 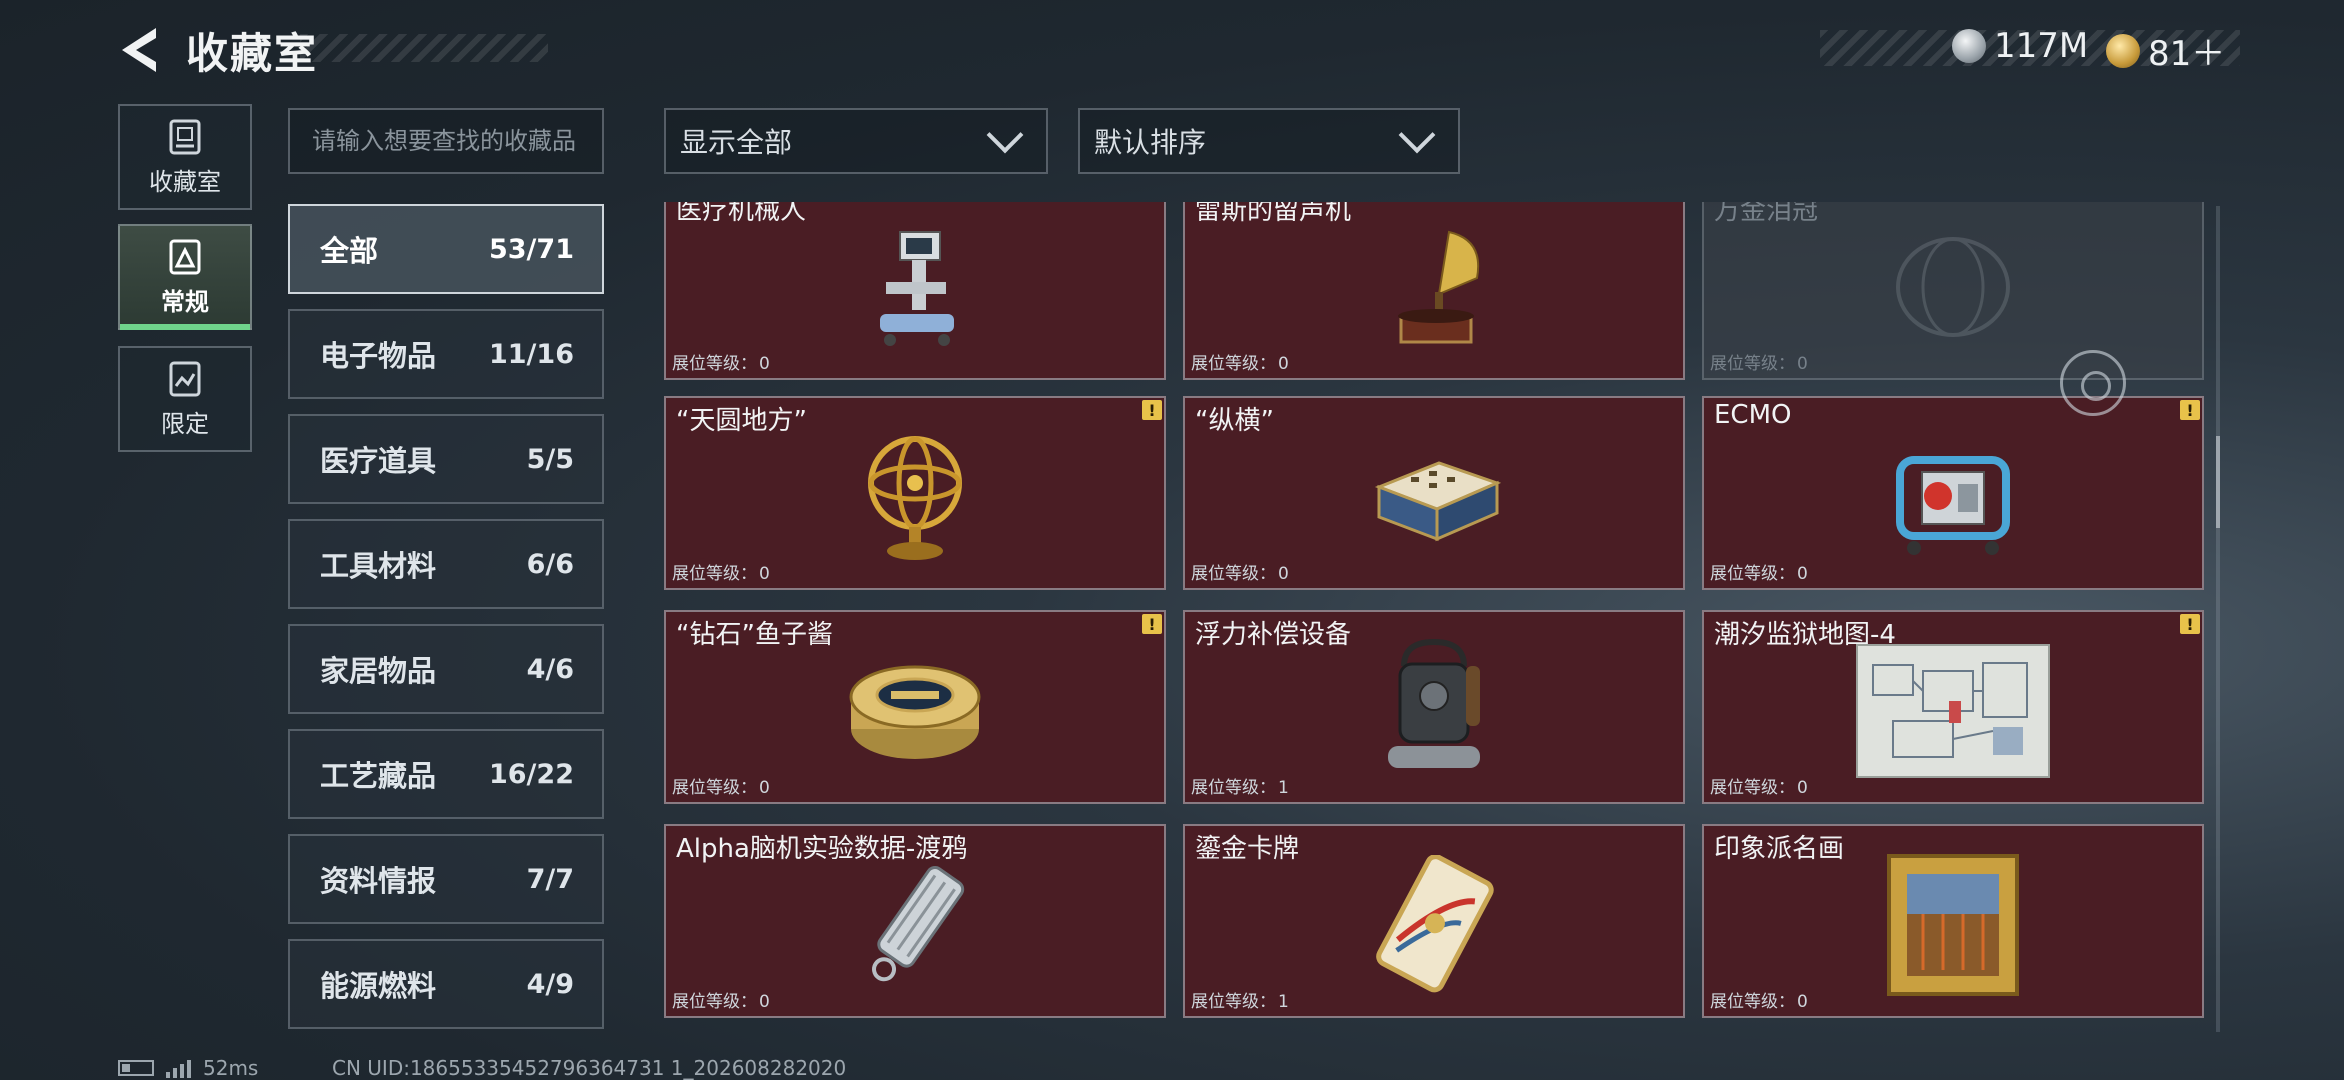 I want to click on sort-dropdown-value: 默认排序, so click(x=1150, y=142).